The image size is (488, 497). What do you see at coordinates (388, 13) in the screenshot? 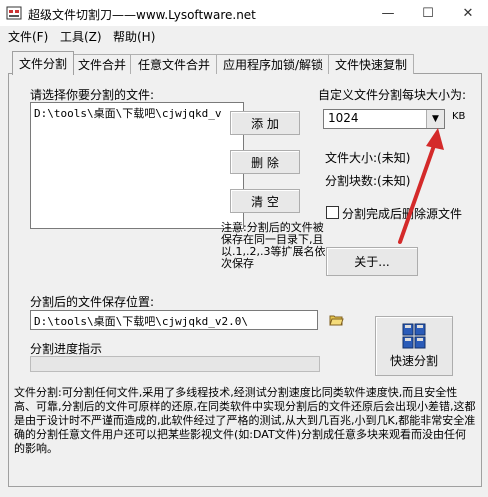
I see `minimize-button: —` at bounding box center [388, 13].